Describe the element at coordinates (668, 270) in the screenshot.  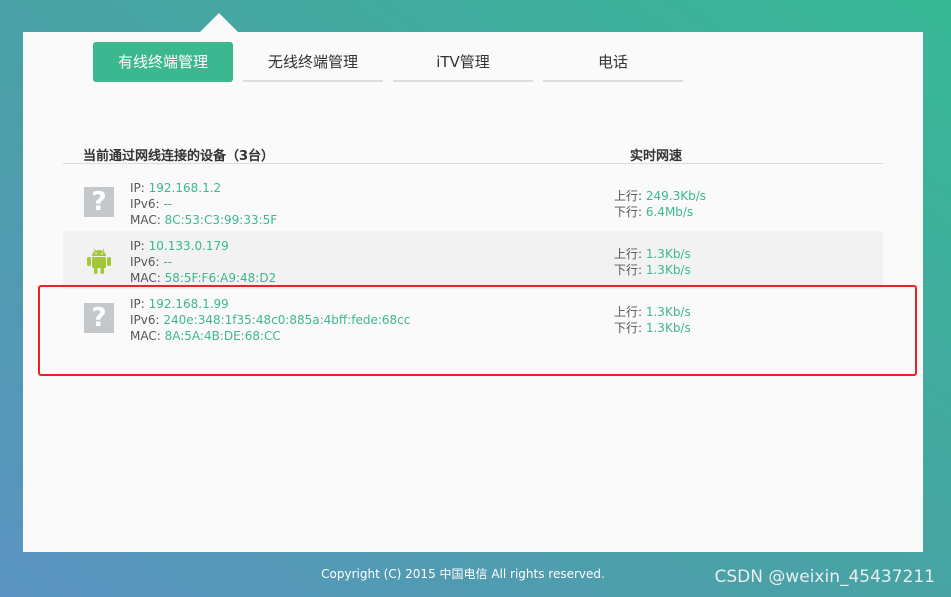
I see `down-speed: 1.3Kb/s` at that location.